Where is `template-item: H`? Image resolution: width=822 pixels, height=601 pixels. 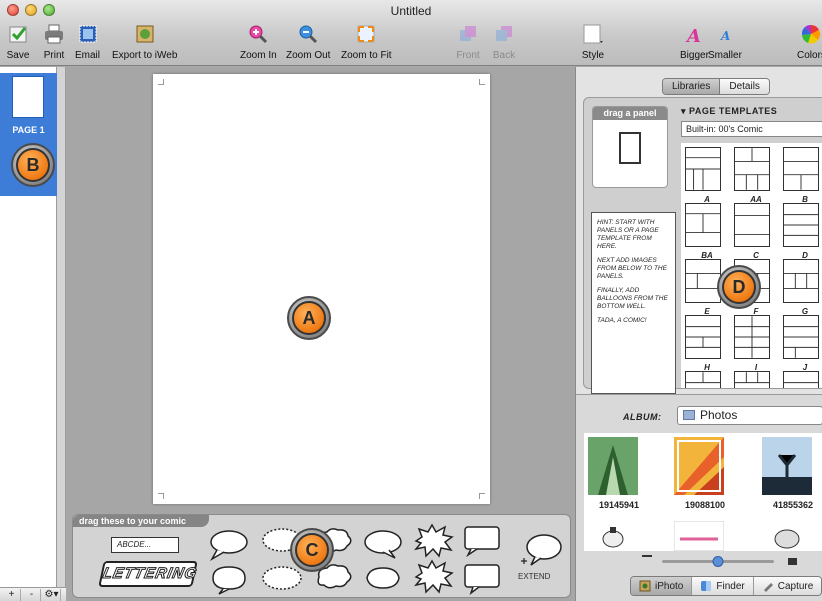
template-item: H is located at coordinates (707, 345).